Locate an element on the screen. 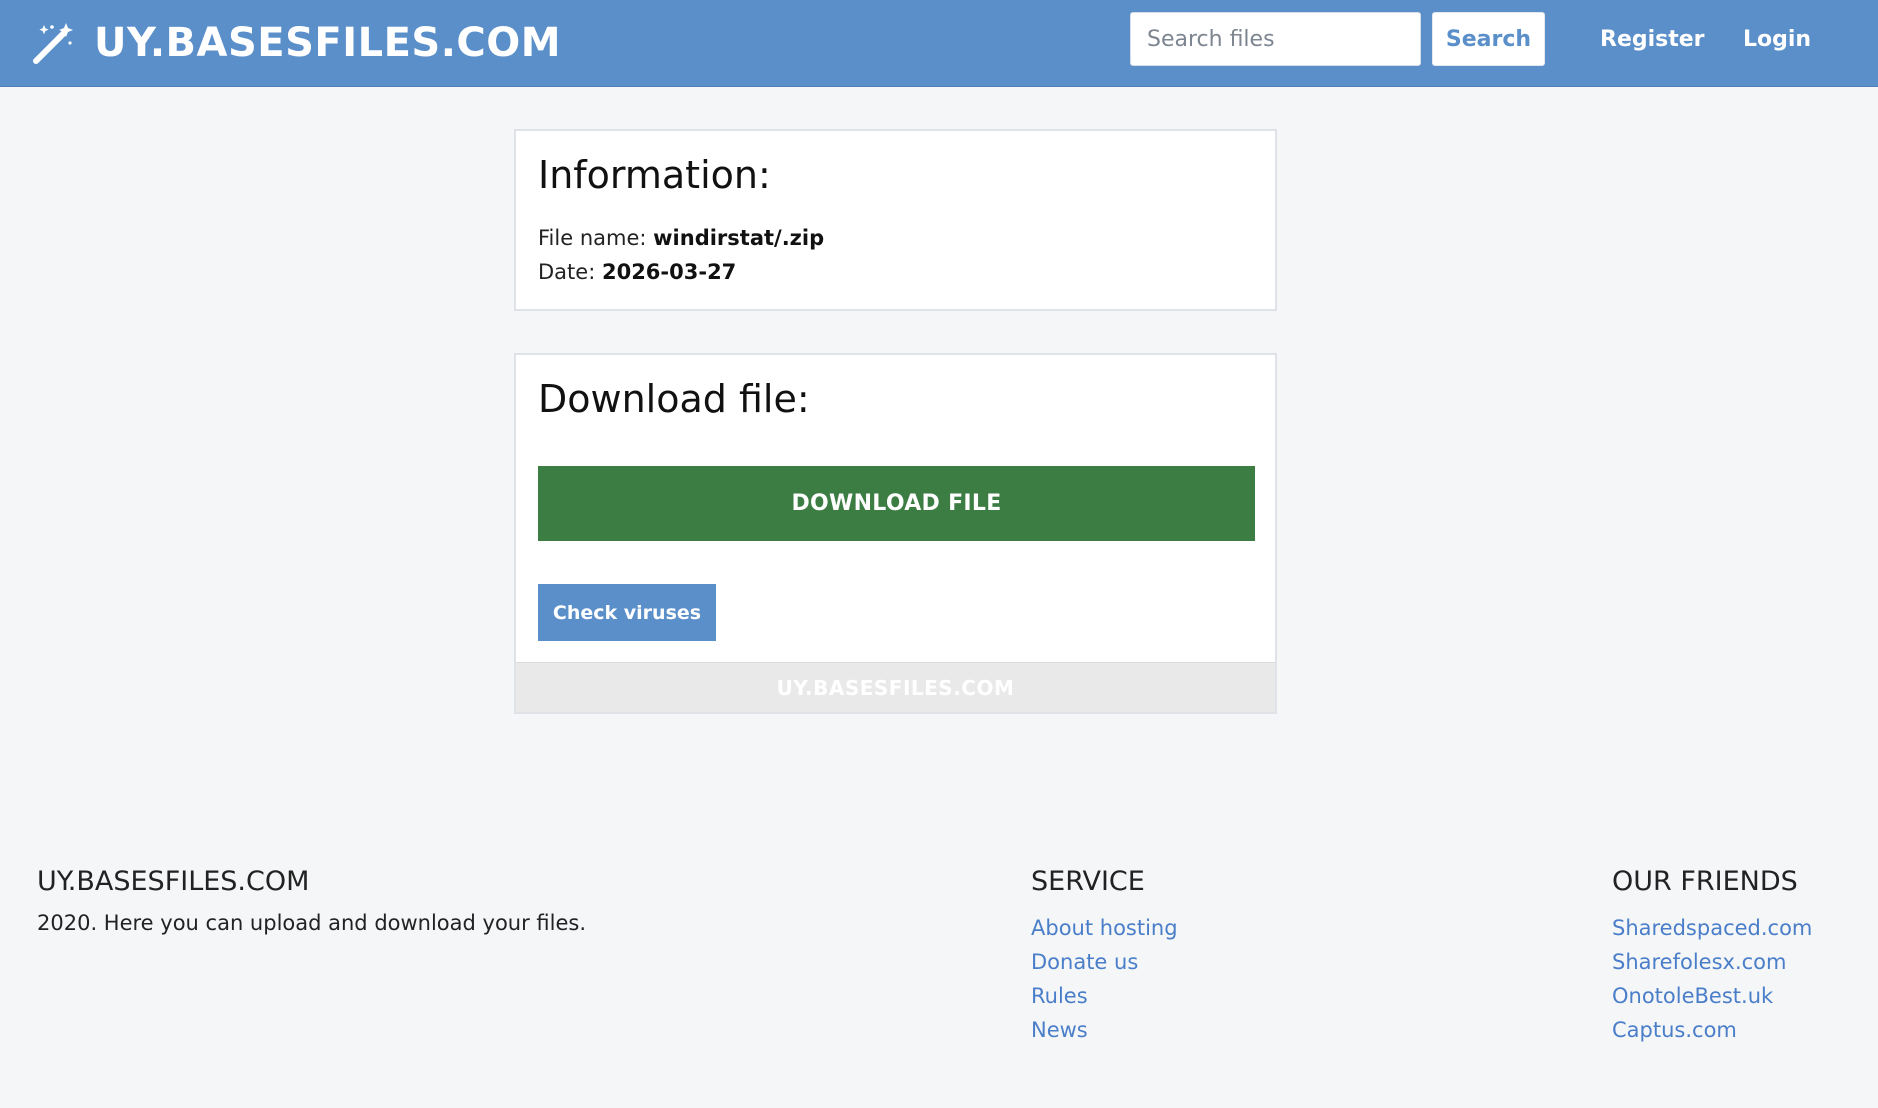  footer-link-sharedspaced: Sharedspaced.com is located at coordinates (1712, 928).